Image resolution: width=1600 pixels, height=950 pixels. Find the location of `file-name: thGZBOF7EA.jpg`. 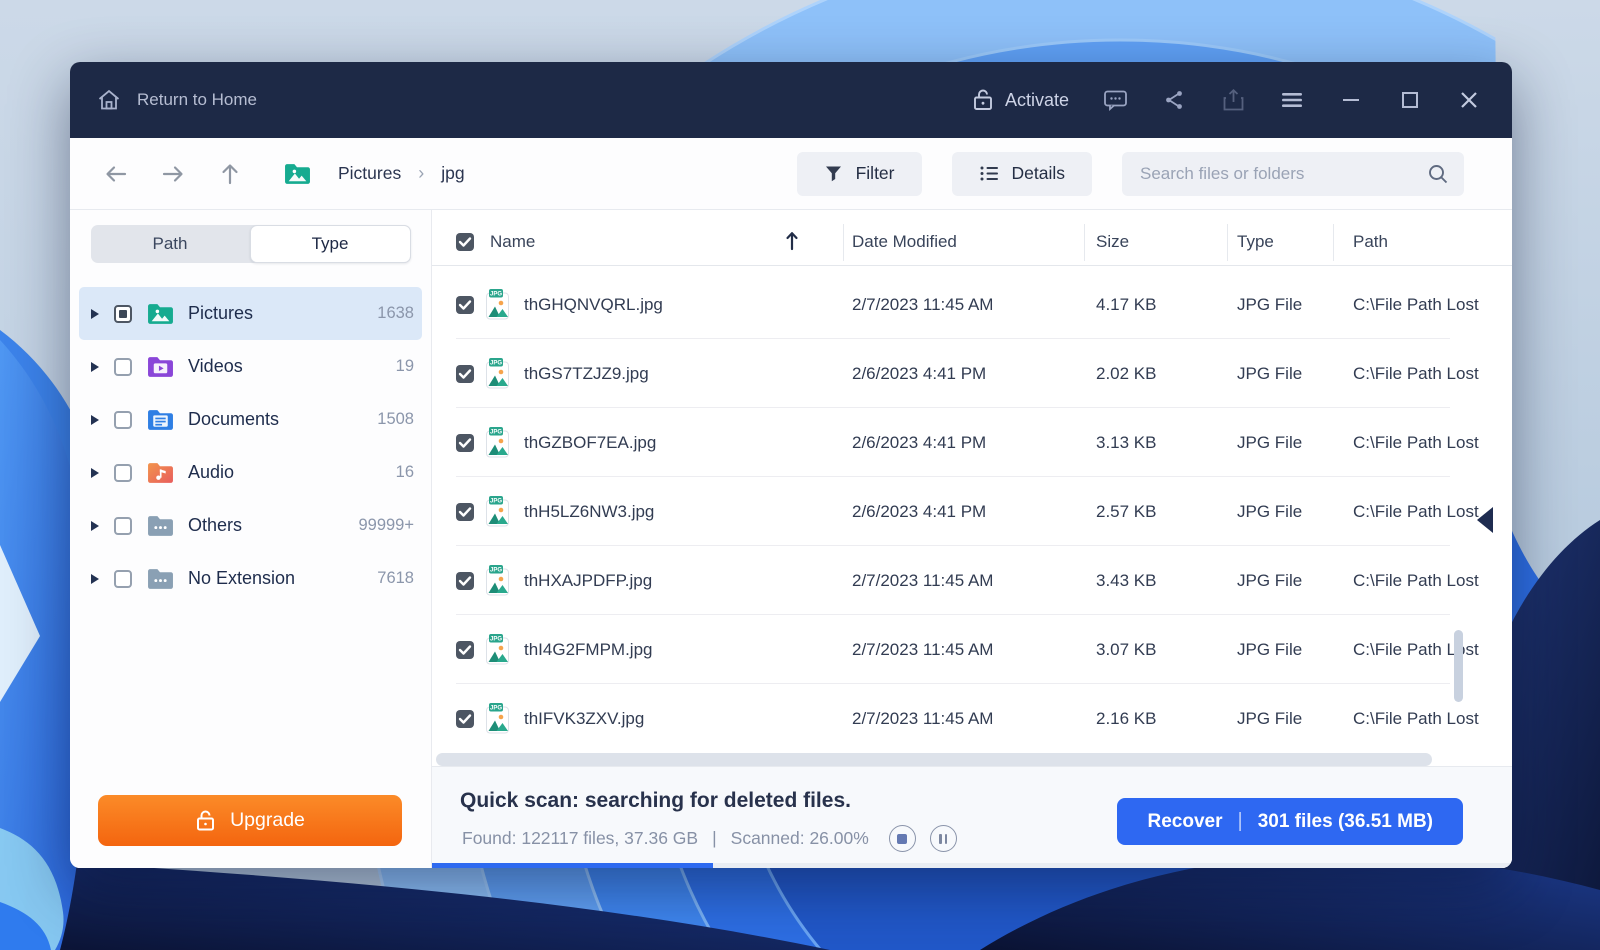

file-name: thGZBOF7EA.jpg is located at coordinates (590, 442).